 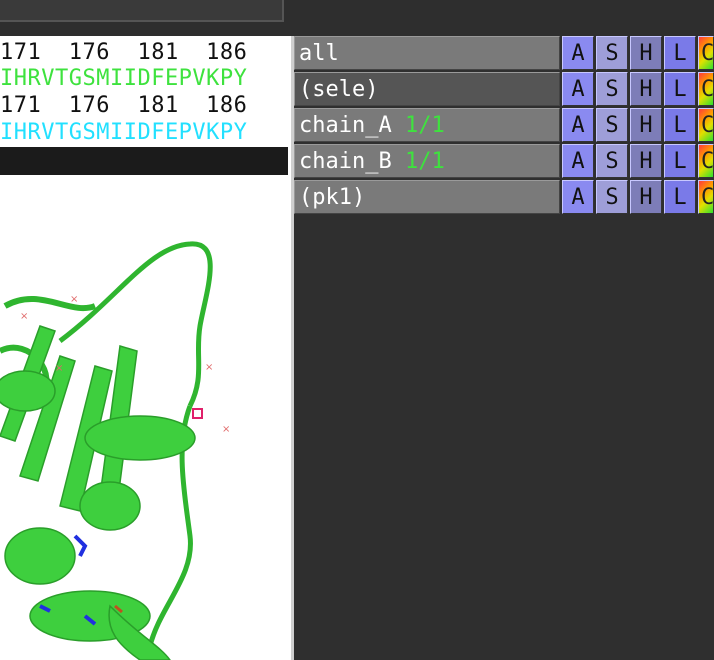 What do you see at coordinates (197, 413) in the screenshot?
I see `pick-marker` at bounding box center [197, 413].